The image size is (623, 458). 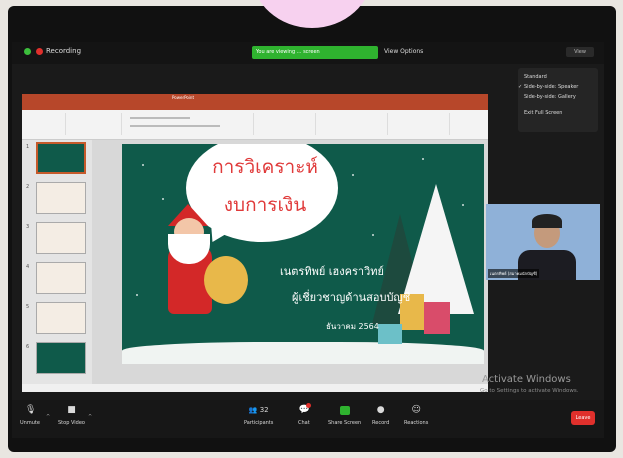 What do you see at coordinates (255, 125) in the screenshot?
I see `ribbon-toolbar` at bounding box center [255, 125].